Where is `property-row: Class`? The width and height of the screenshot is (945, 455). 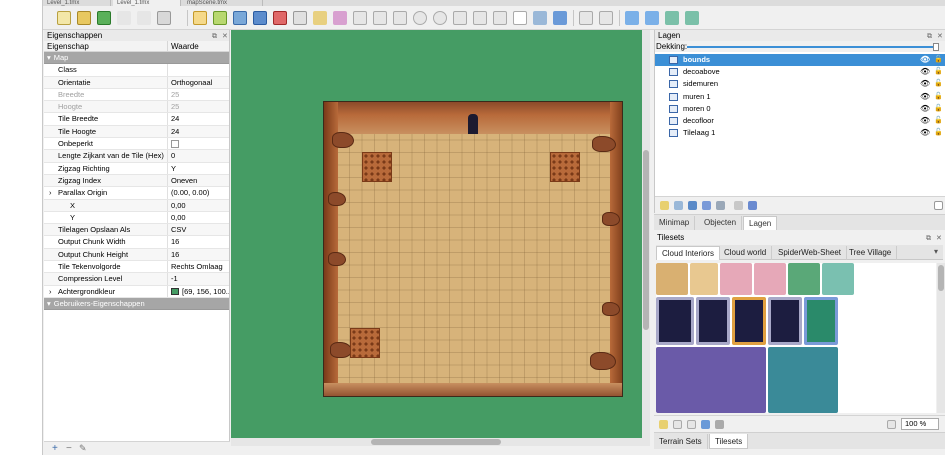 property-row: Class is located at coordinates (136, 70).